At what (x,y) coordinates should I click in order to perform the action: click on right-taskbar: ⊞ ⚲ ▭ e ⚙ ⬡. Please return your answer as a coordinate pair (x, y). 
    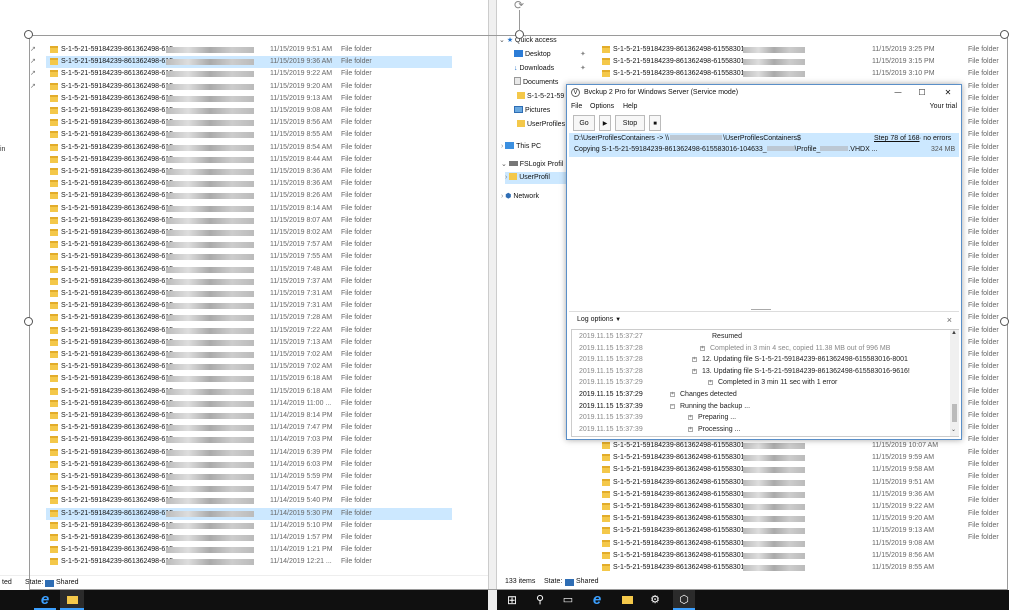
    Looking at the image, I should click on (753, 600).